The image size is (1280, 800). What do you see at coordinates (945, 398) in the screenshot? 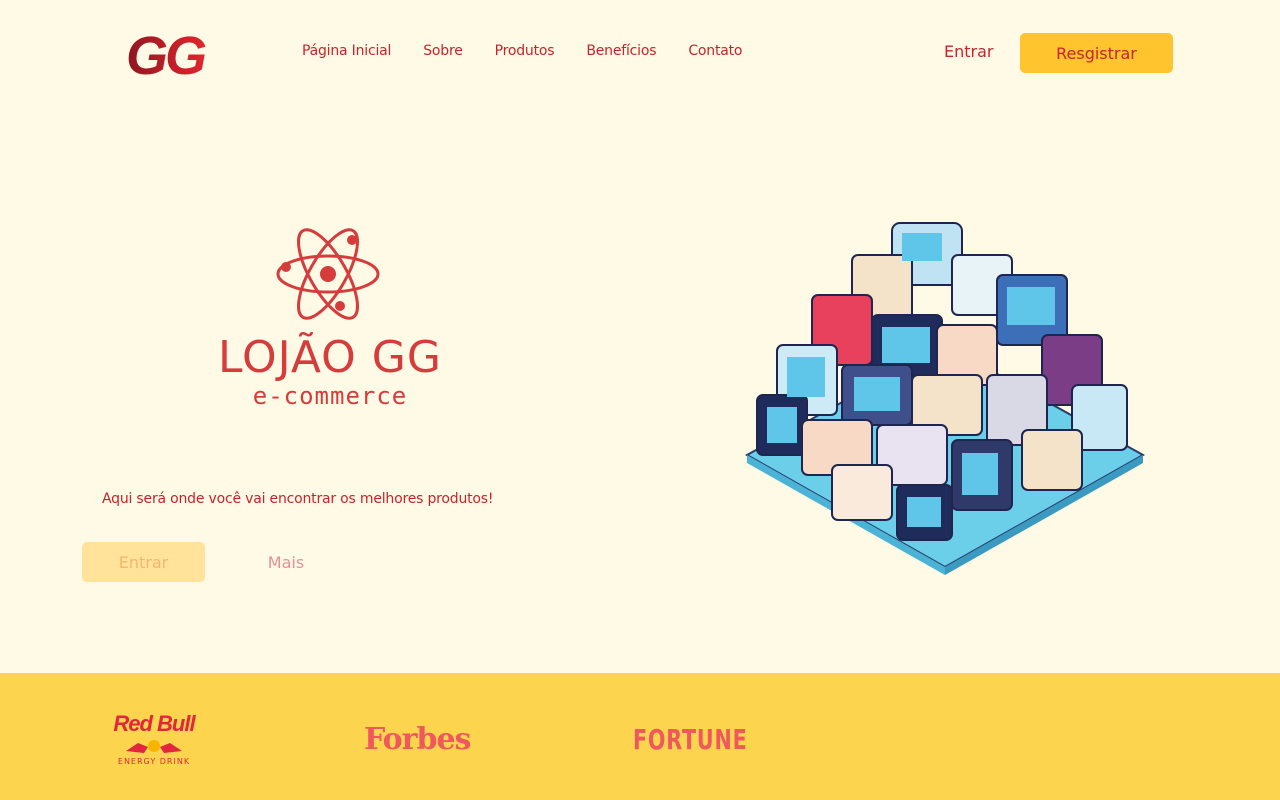
I see `electronics-illustration` at bounding box center [945, 398].